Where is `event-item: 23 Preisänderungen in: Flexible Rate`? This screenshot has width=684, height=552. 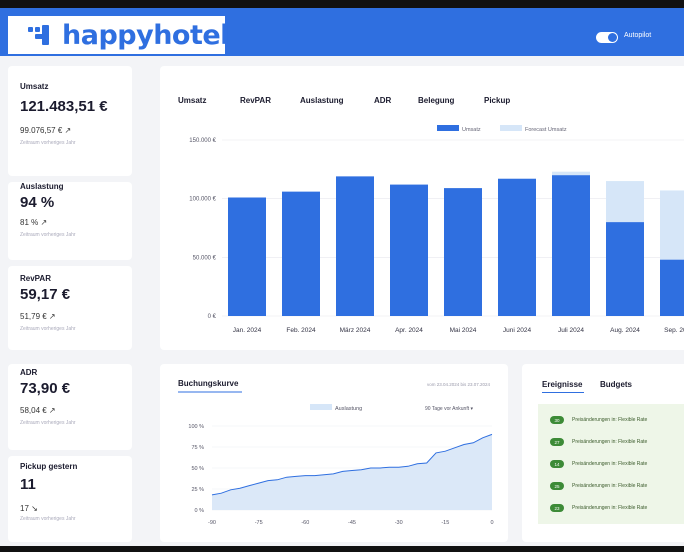 event-item: 23 Preisänderungen in: Flexible Rate is located at coordinates (611, 508).